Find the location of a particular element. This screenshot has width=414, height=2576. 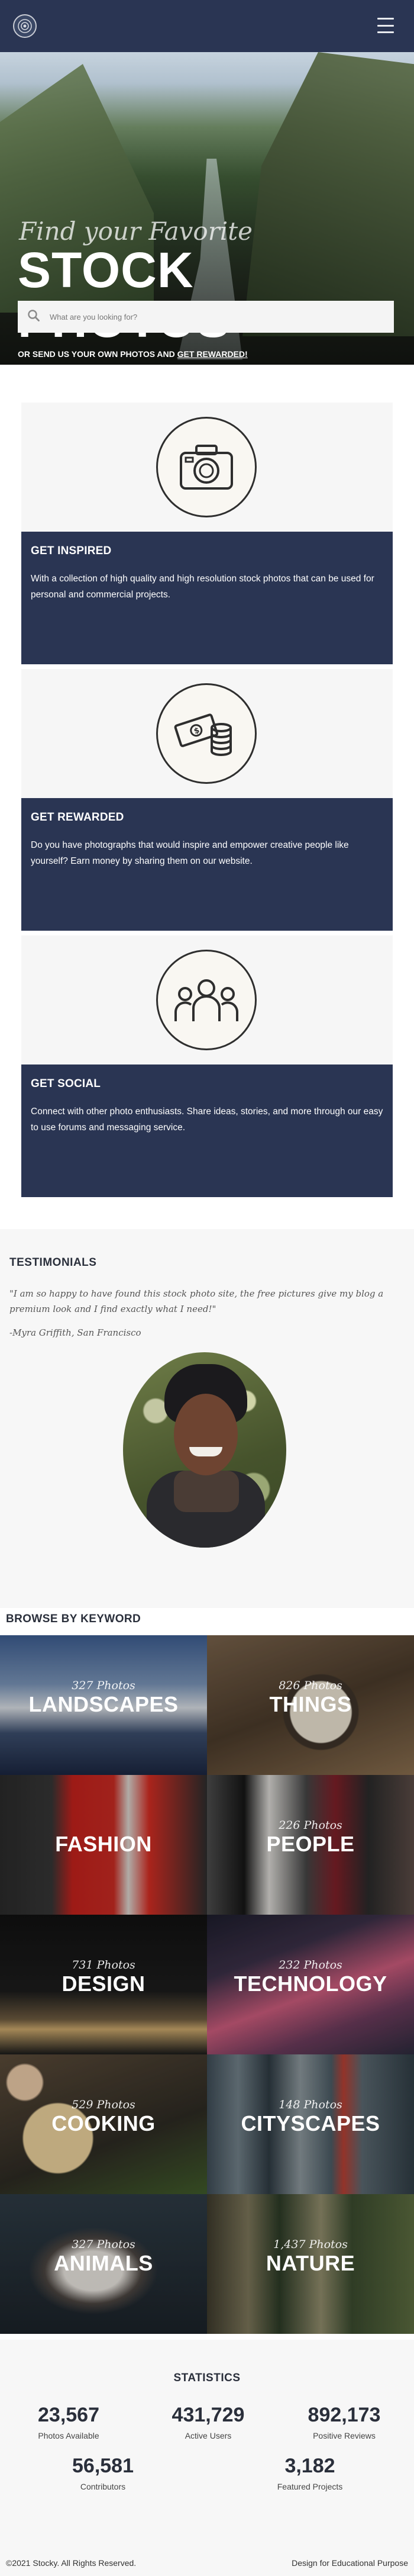

tile-name: THINGS is located at coordinates (310, 1704).